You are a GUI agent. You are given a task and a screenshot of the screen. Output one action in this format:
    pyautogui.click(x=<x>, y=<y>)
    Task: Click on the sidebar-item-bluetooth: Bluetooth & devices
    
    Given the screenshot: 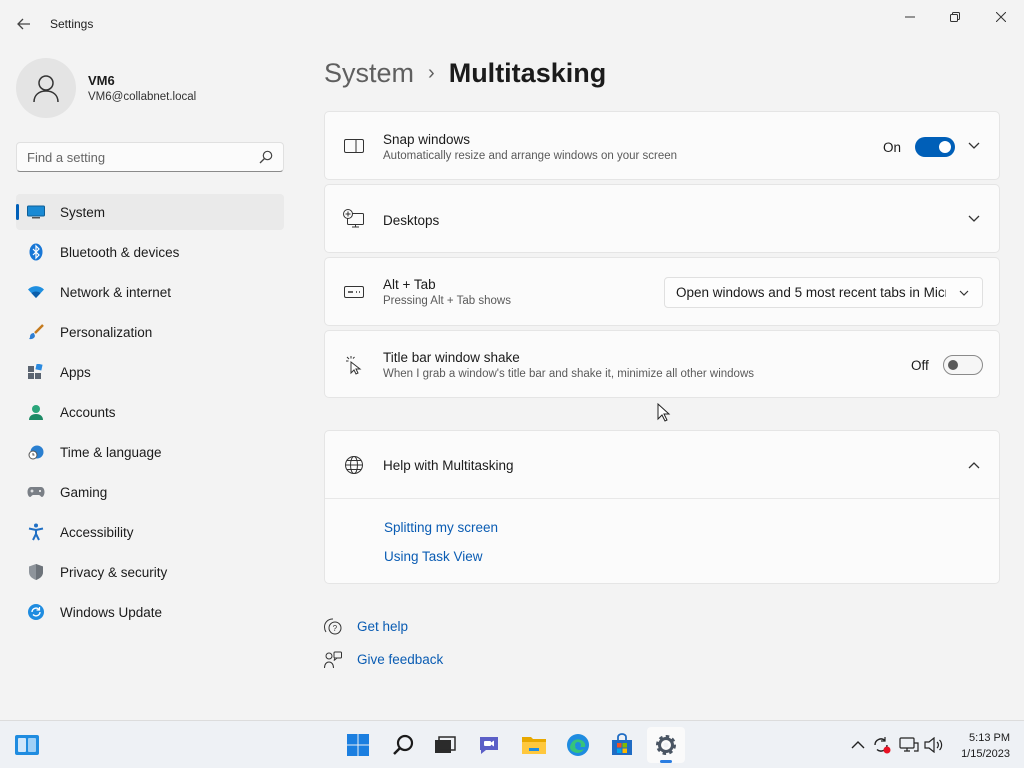 What is the action you would take?
    pyautogui.click(x=150, y=252)
    